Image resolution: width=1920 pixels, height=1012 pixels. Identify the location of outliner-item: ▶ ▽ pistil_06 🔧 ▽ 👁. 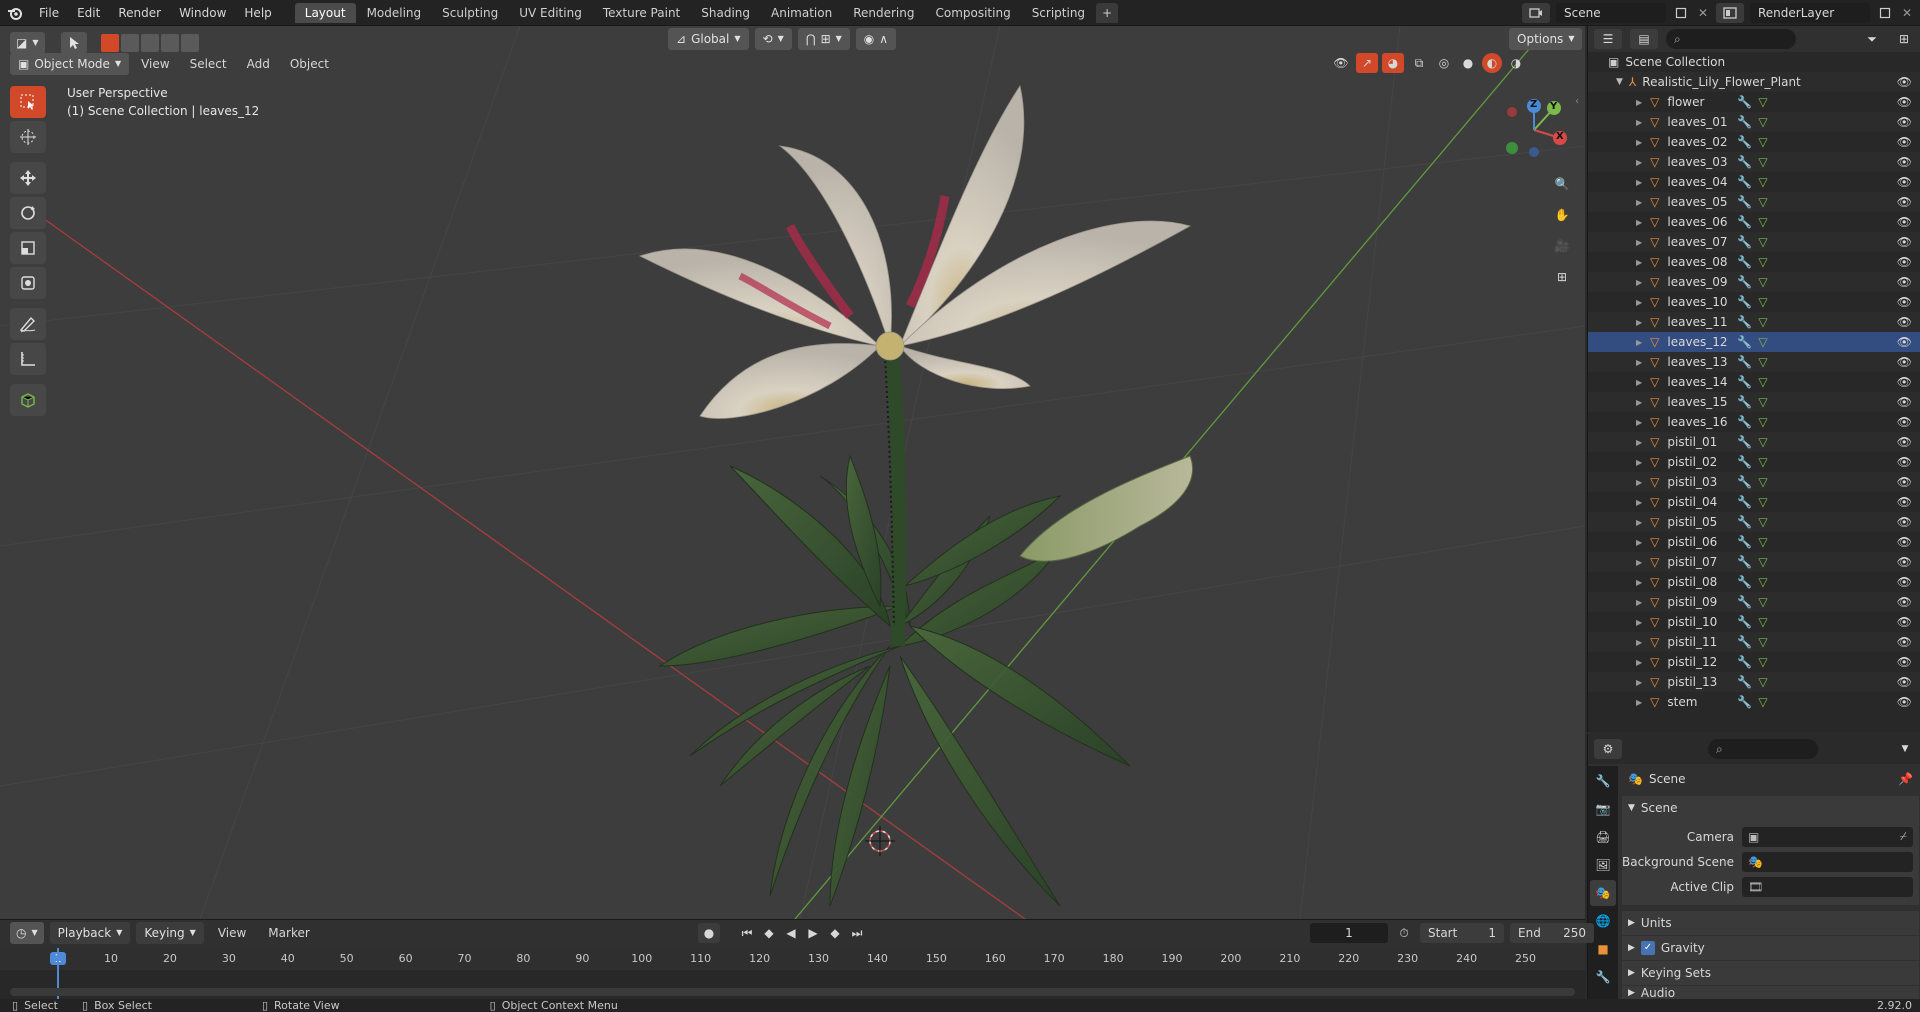
(1754, 542).